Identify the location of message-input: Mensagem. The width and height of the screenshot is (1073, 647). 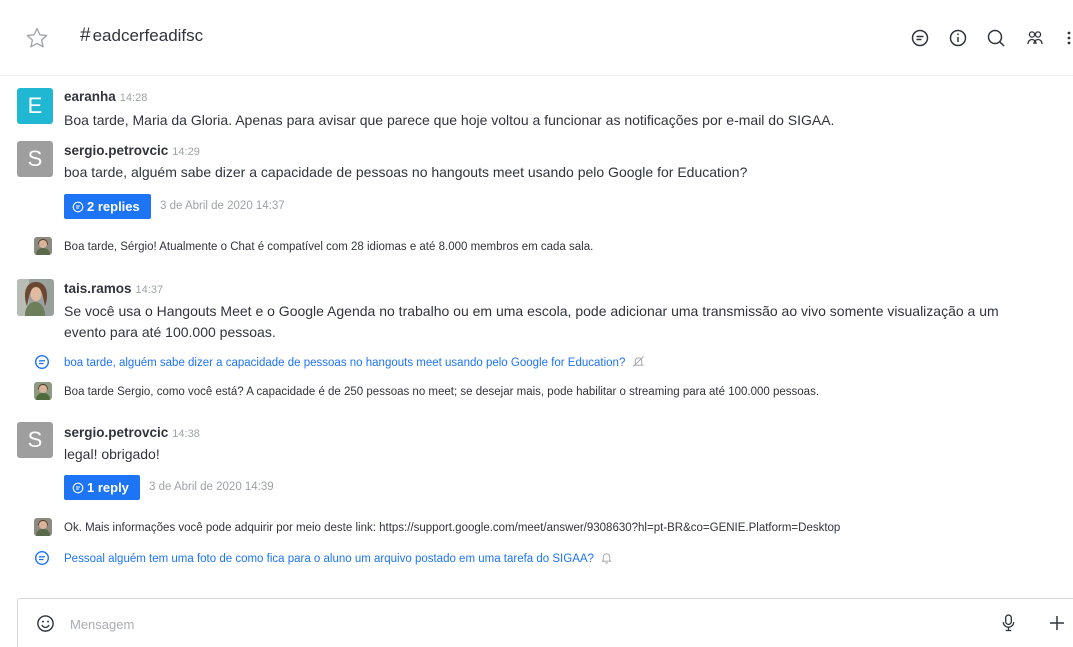
(102, 624).